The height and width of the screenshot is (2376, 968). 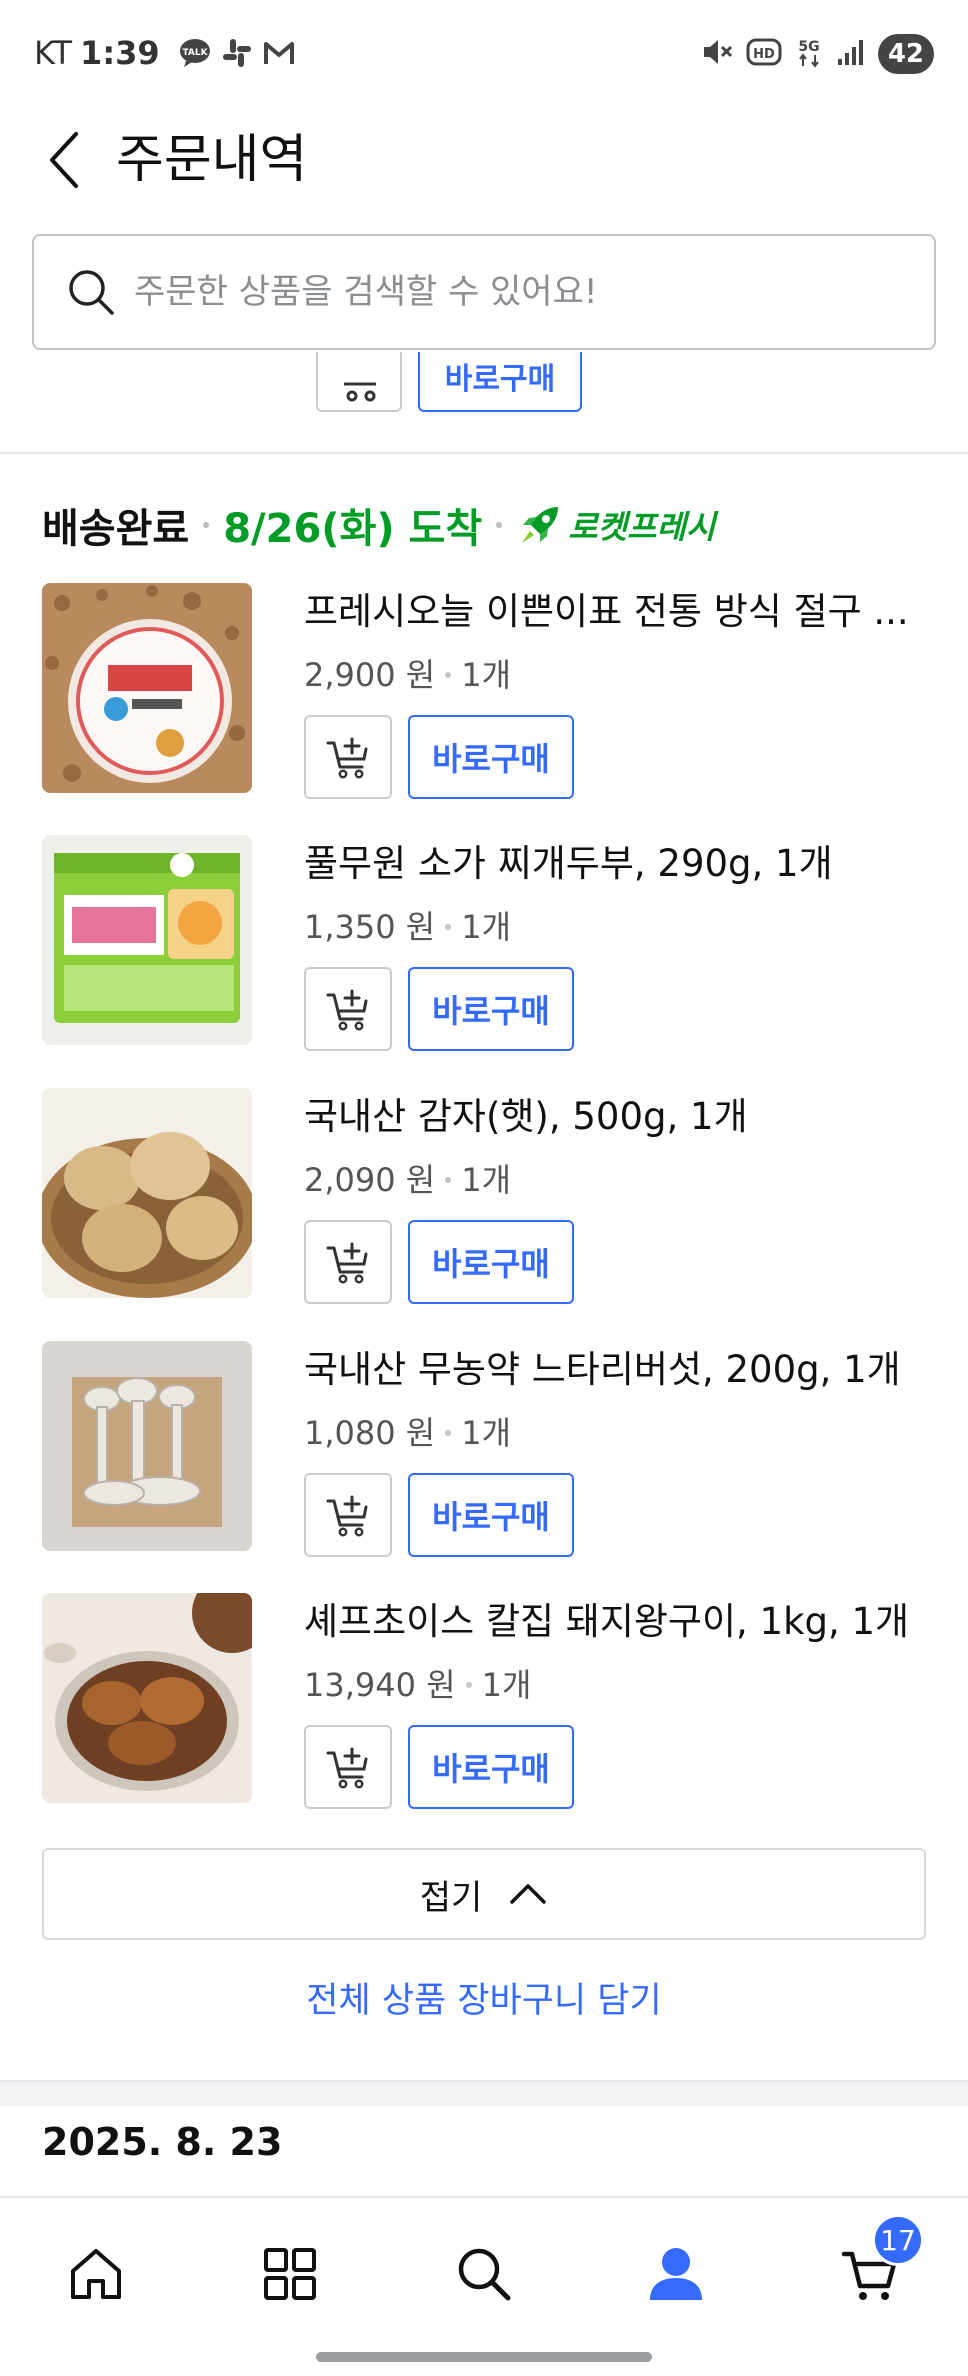 I want to click on back-button, so click(x=64, y=160).